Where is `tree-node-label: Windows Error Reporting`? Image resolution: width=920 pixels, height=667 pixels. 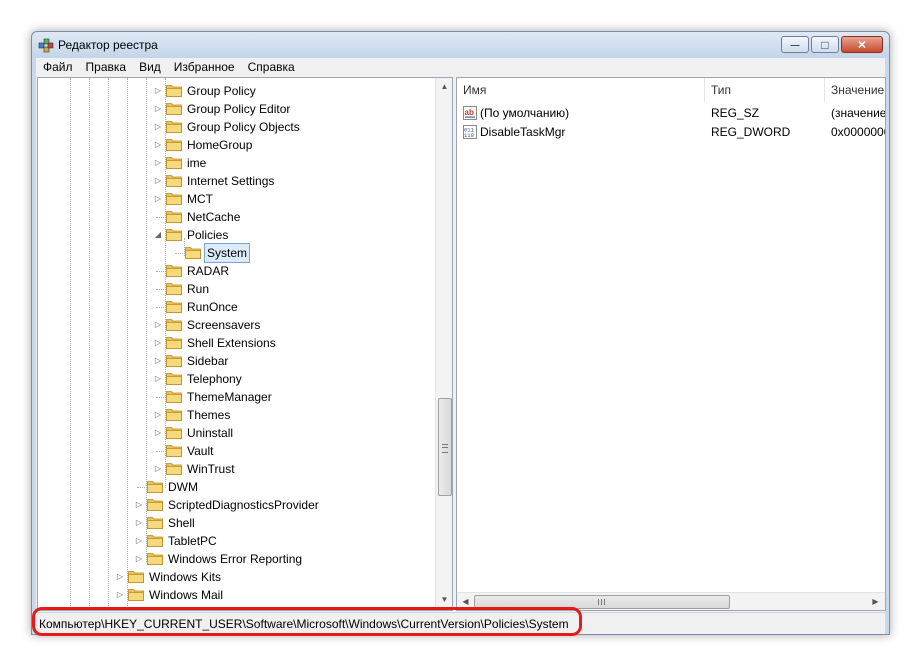 tree-node-label: Windows Error Reporting is located at coordinates (235, 559).